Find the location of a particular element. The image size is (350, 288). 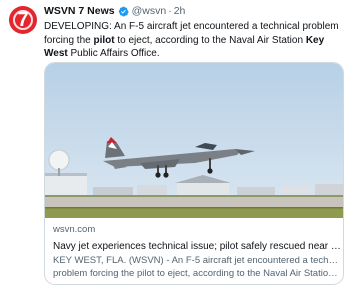

avatar-logo: 7 is located at coordinates (23, 20).